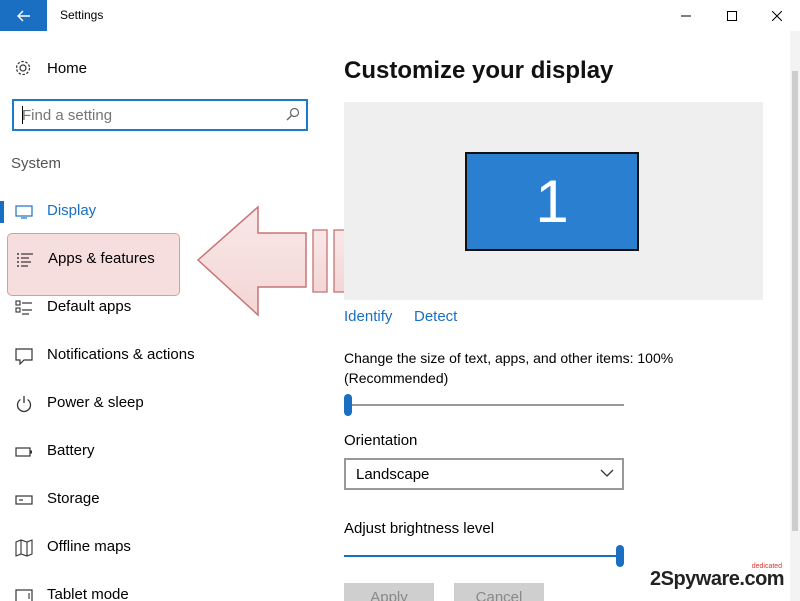 This screenshot has width=800, height=601. I want to click on list-icon, so click(25, 260).